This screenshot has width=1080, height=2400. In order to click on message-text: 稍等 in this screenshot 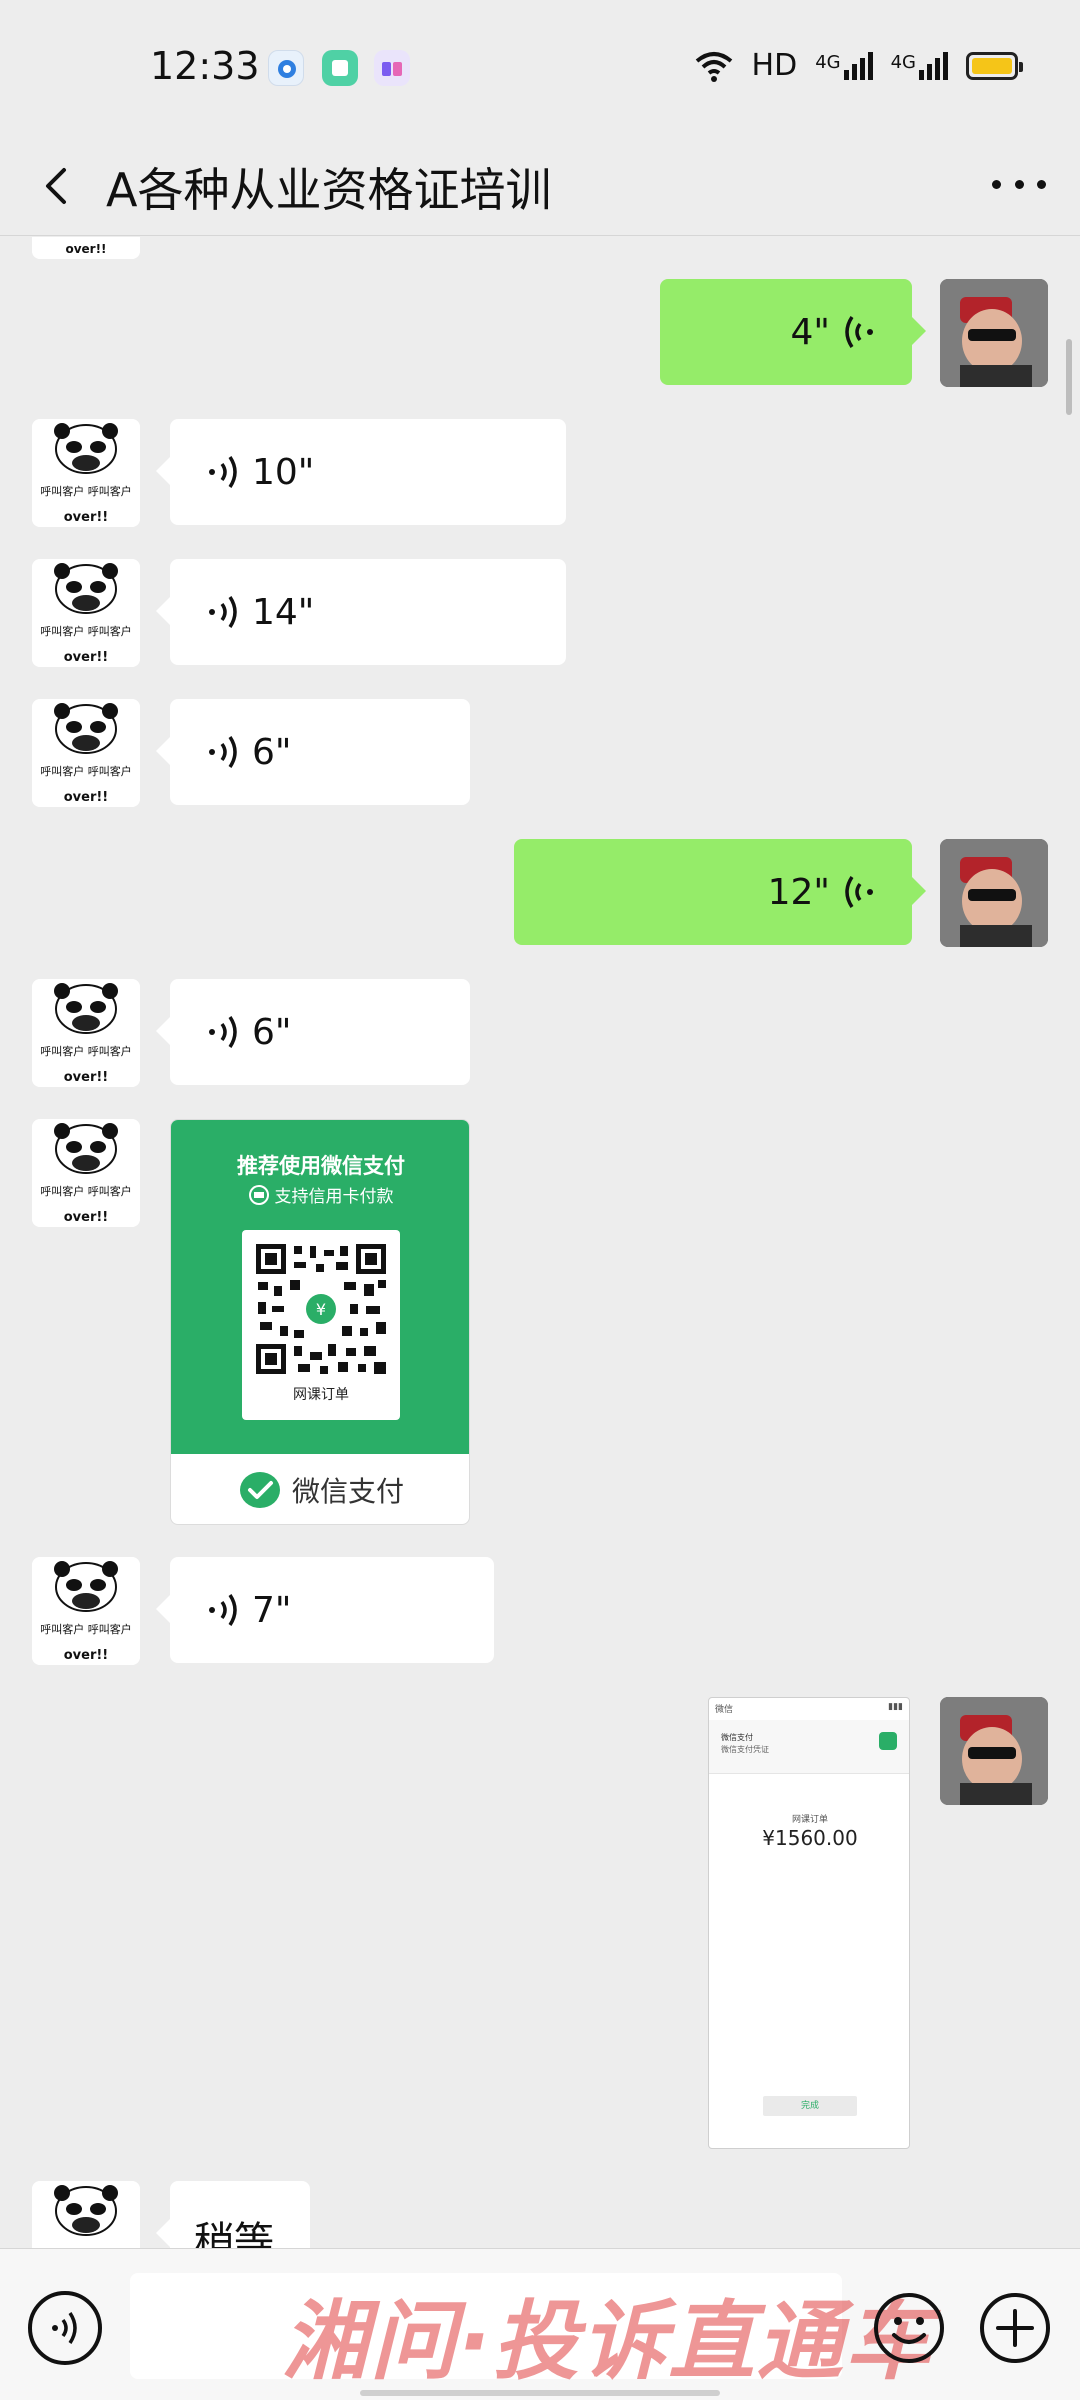, I will do `click(234, 2233)`.